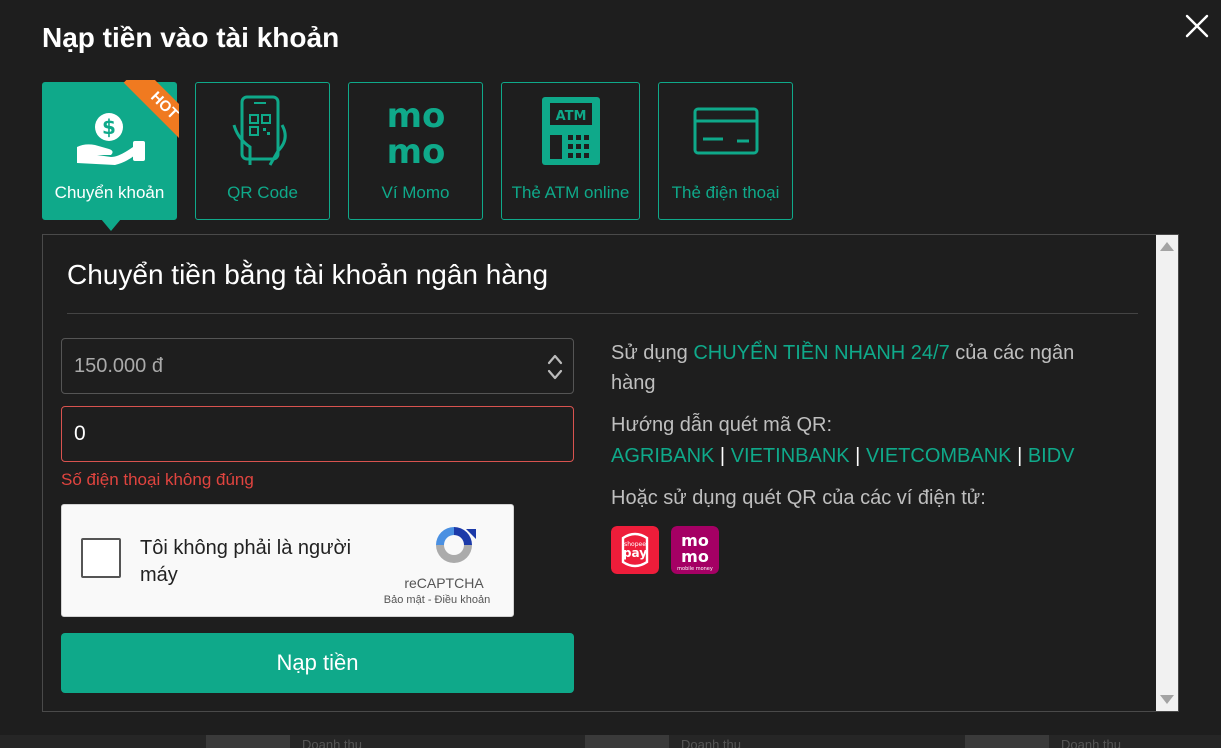  What do you see at coordinates (602, 313) in the screenshot?
I see `divider` at bounding box center [602, 313].